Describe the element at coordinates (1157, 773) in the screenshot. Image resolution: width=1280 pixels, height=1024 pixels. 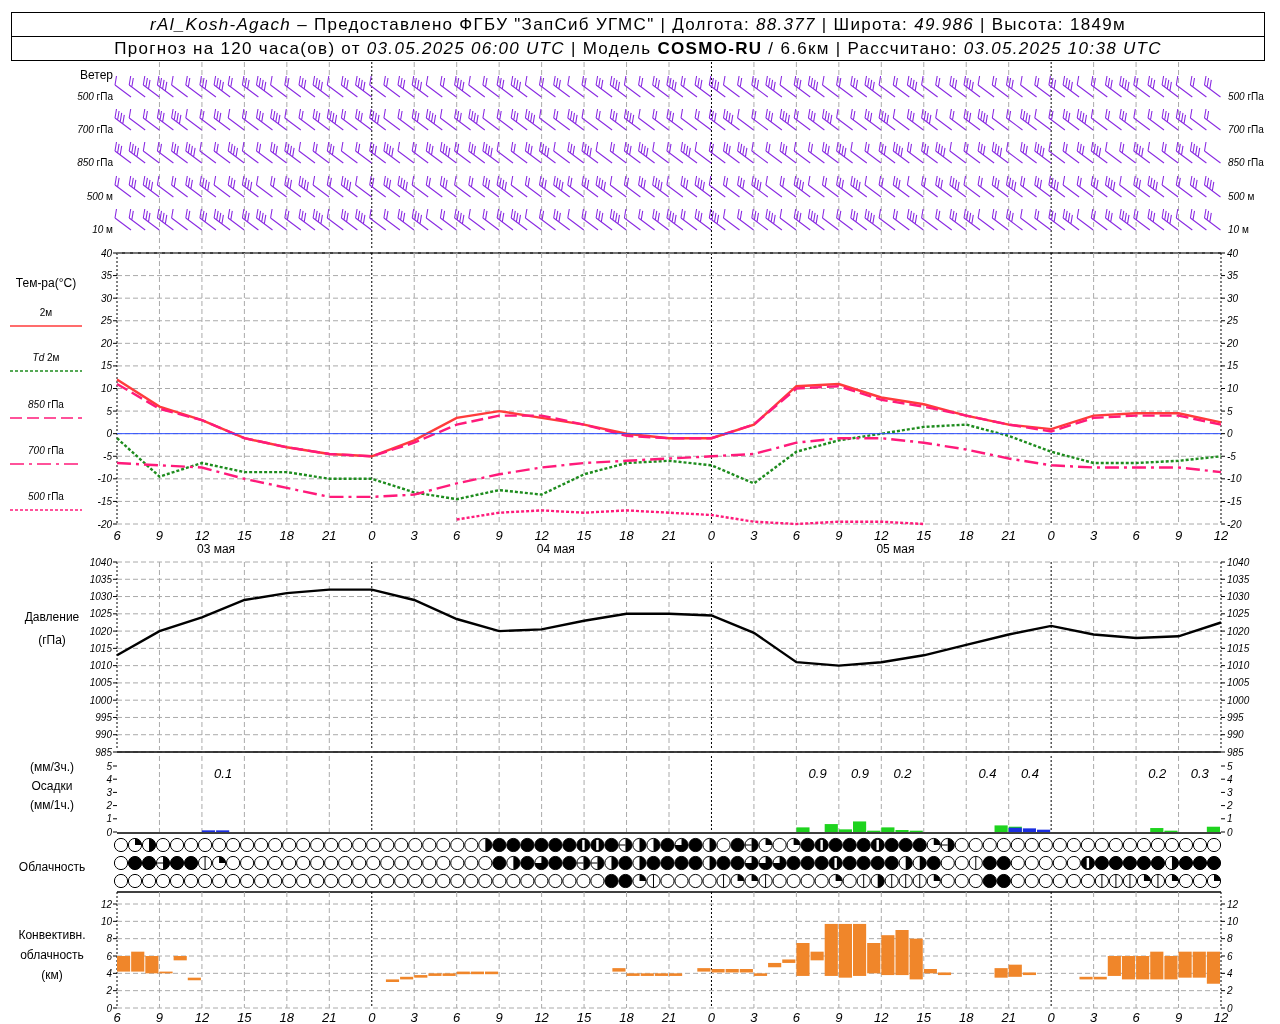
I see `value-label: 0.2` at that location.